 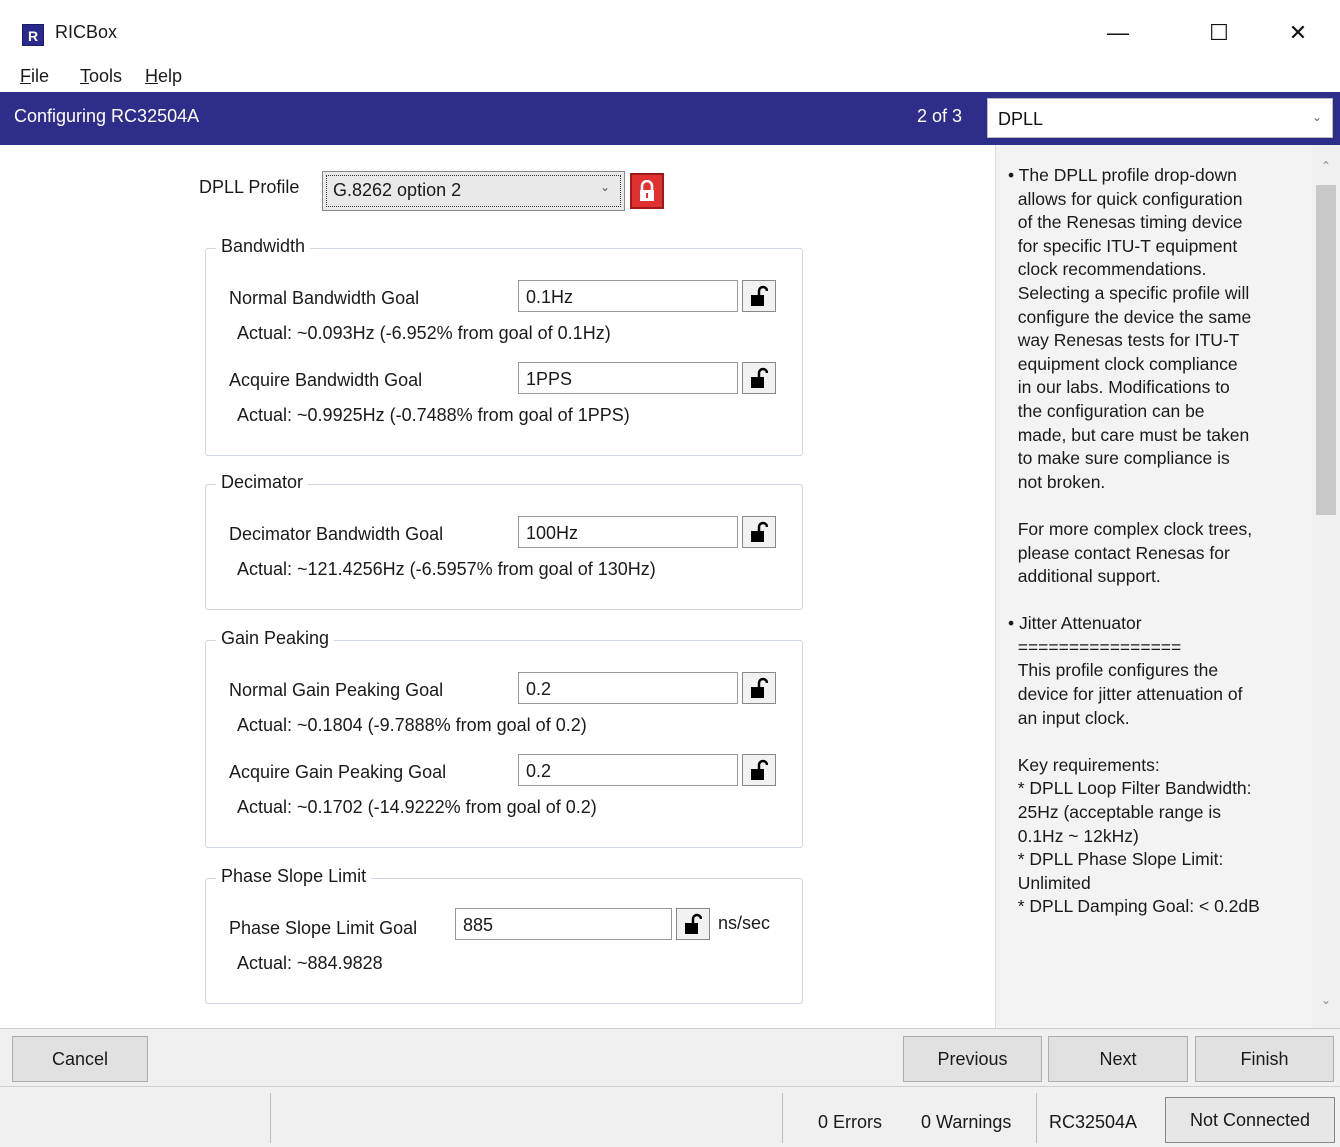 I want to click on header-title: Configuring RC32504A, so click(x=107, y=116).